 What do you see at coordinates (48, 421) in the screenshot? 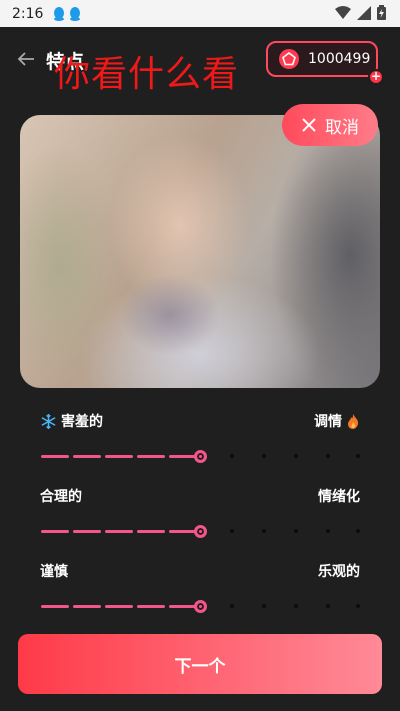
I see `snowflake-icon` at bounding box center [48, 421].